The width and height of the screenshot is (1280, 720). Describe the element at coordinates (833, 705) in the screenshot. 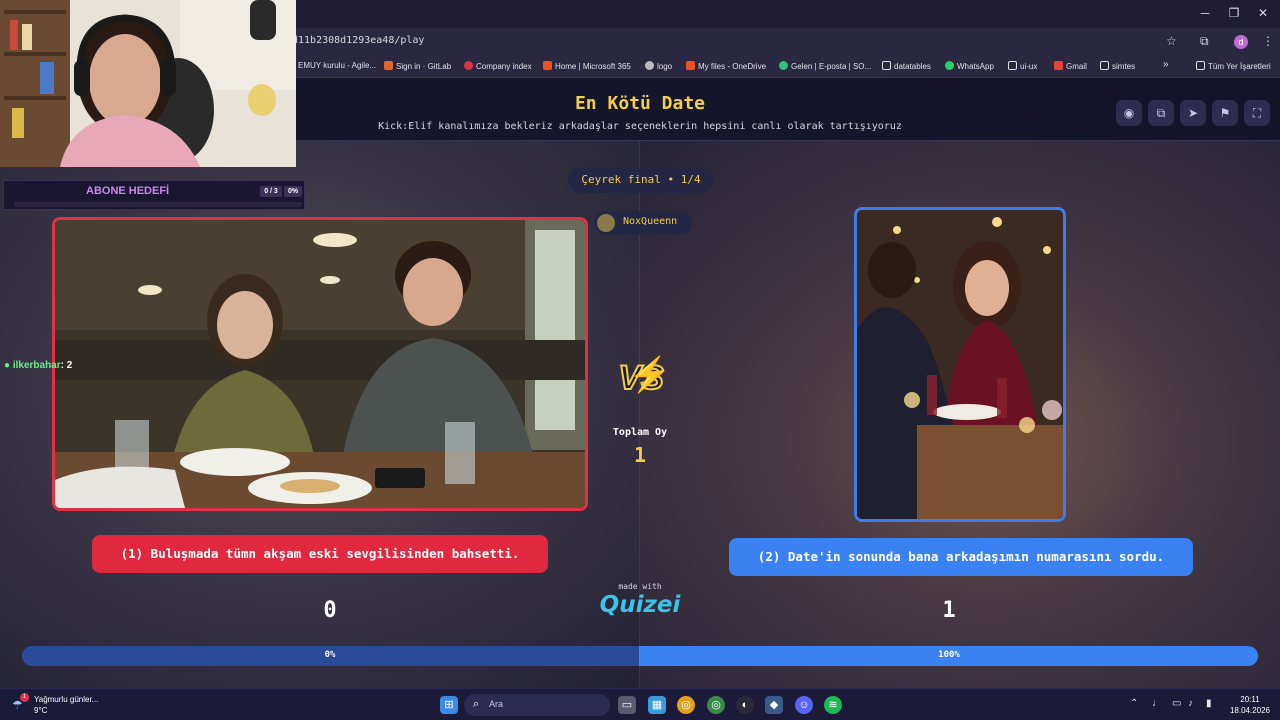

I see `spotify-icon: ≋` at that location.